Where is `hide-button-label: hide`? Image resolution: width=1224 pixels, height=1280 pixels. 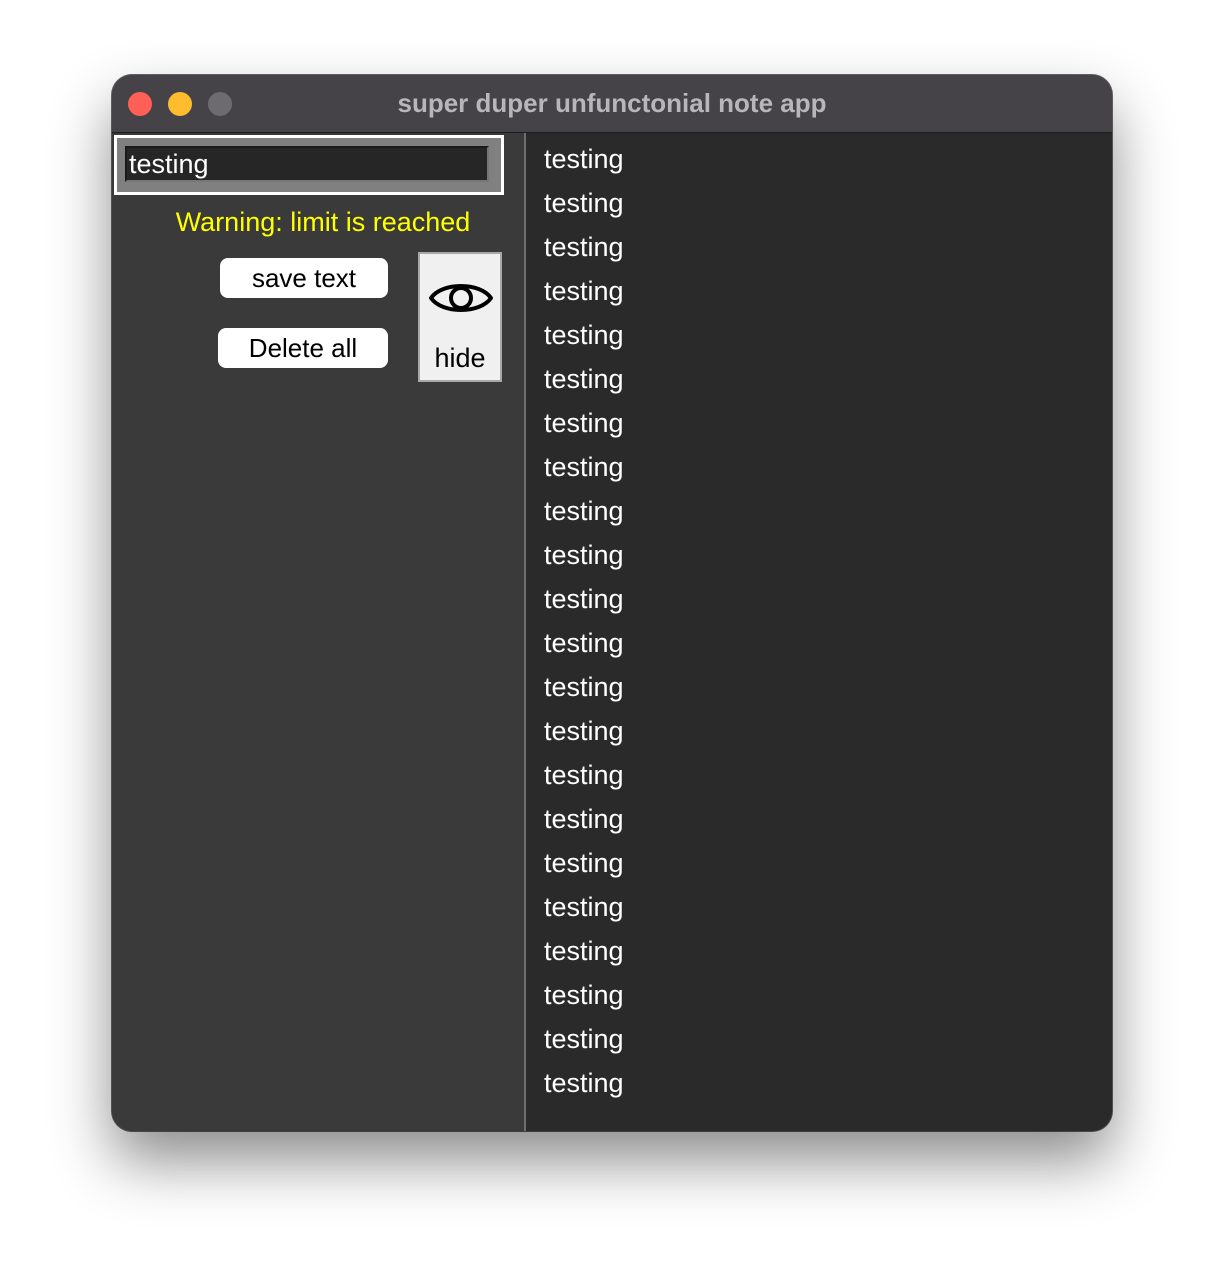
hide-button-label: hide is located at coordinates (460, 358).